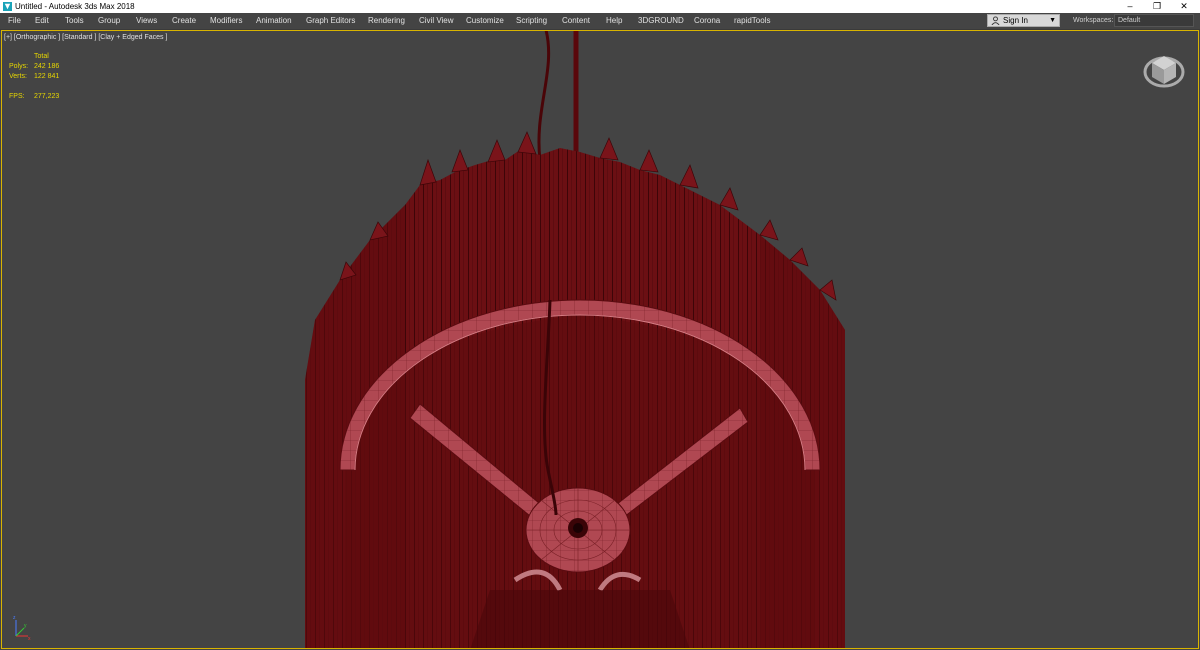 This screenshot has height=650, width=1200. What do you see at coordinates (17, 96) in the screenshot?
I see `fps-label: FPS:` at bounding box center [17, 96].